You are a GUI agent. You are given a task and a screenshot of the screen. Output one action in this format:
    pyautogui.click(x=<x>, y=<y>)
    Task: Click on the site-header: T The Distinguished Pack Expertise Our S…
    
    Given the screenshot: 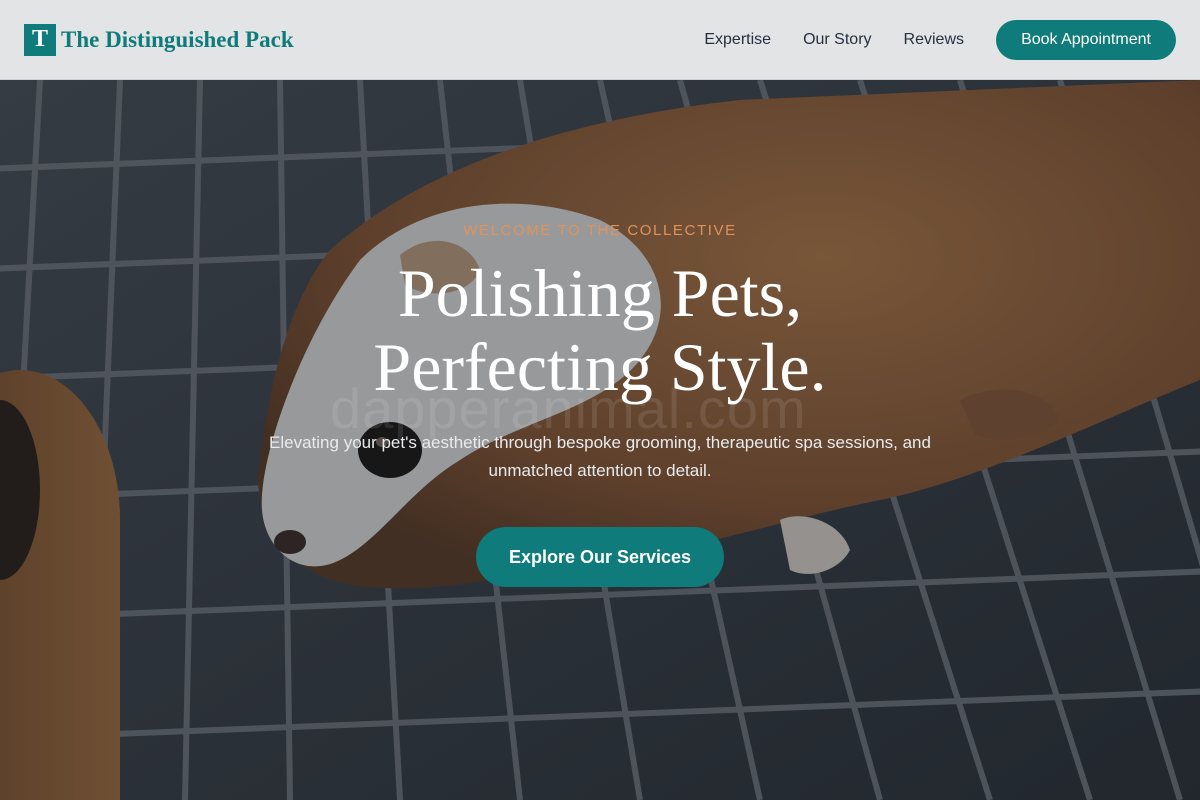 What is the action you would take?
    pyautogui.click(x=600, y=40)
    